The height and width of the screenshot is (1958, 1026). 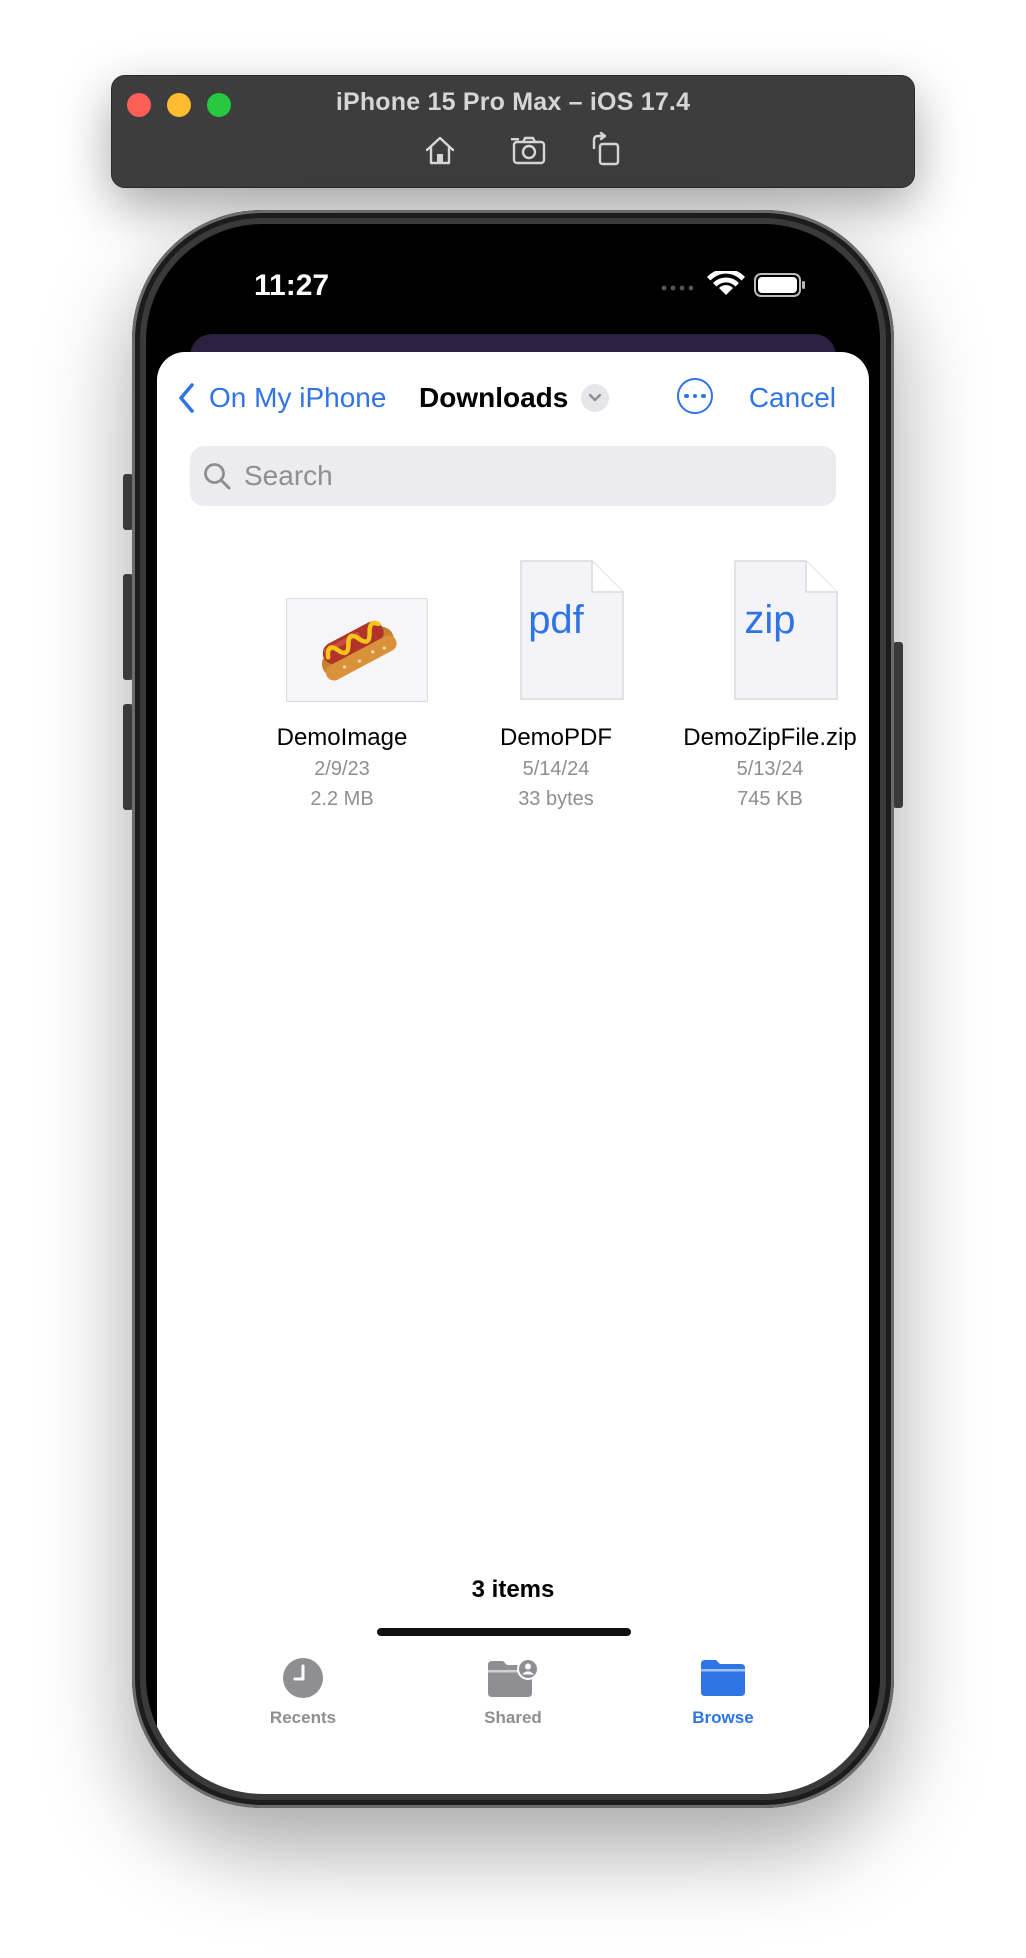 What do you see at coordinates (606, 150) in the screenshot?
I see `rotate-icon` at bounding box center [606, 150].